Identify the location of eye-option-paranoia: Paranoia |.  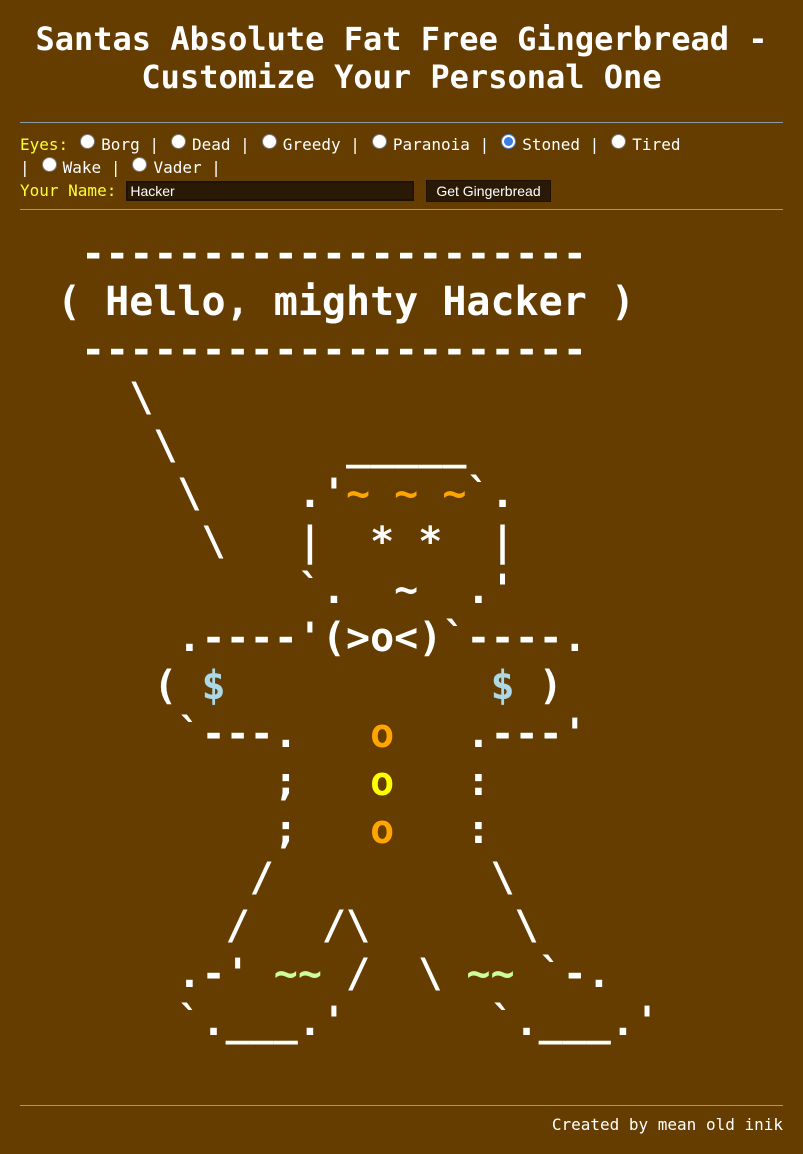
(424, 144).